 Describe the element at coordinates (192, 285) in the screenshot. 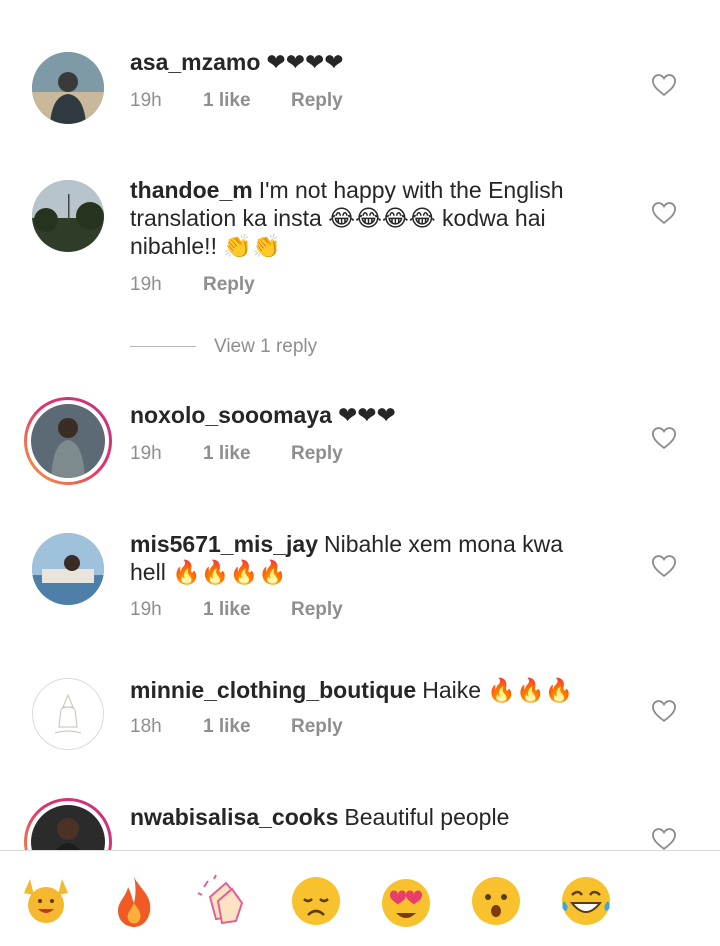

I see `comment-meta: 19h Reply` at that location.